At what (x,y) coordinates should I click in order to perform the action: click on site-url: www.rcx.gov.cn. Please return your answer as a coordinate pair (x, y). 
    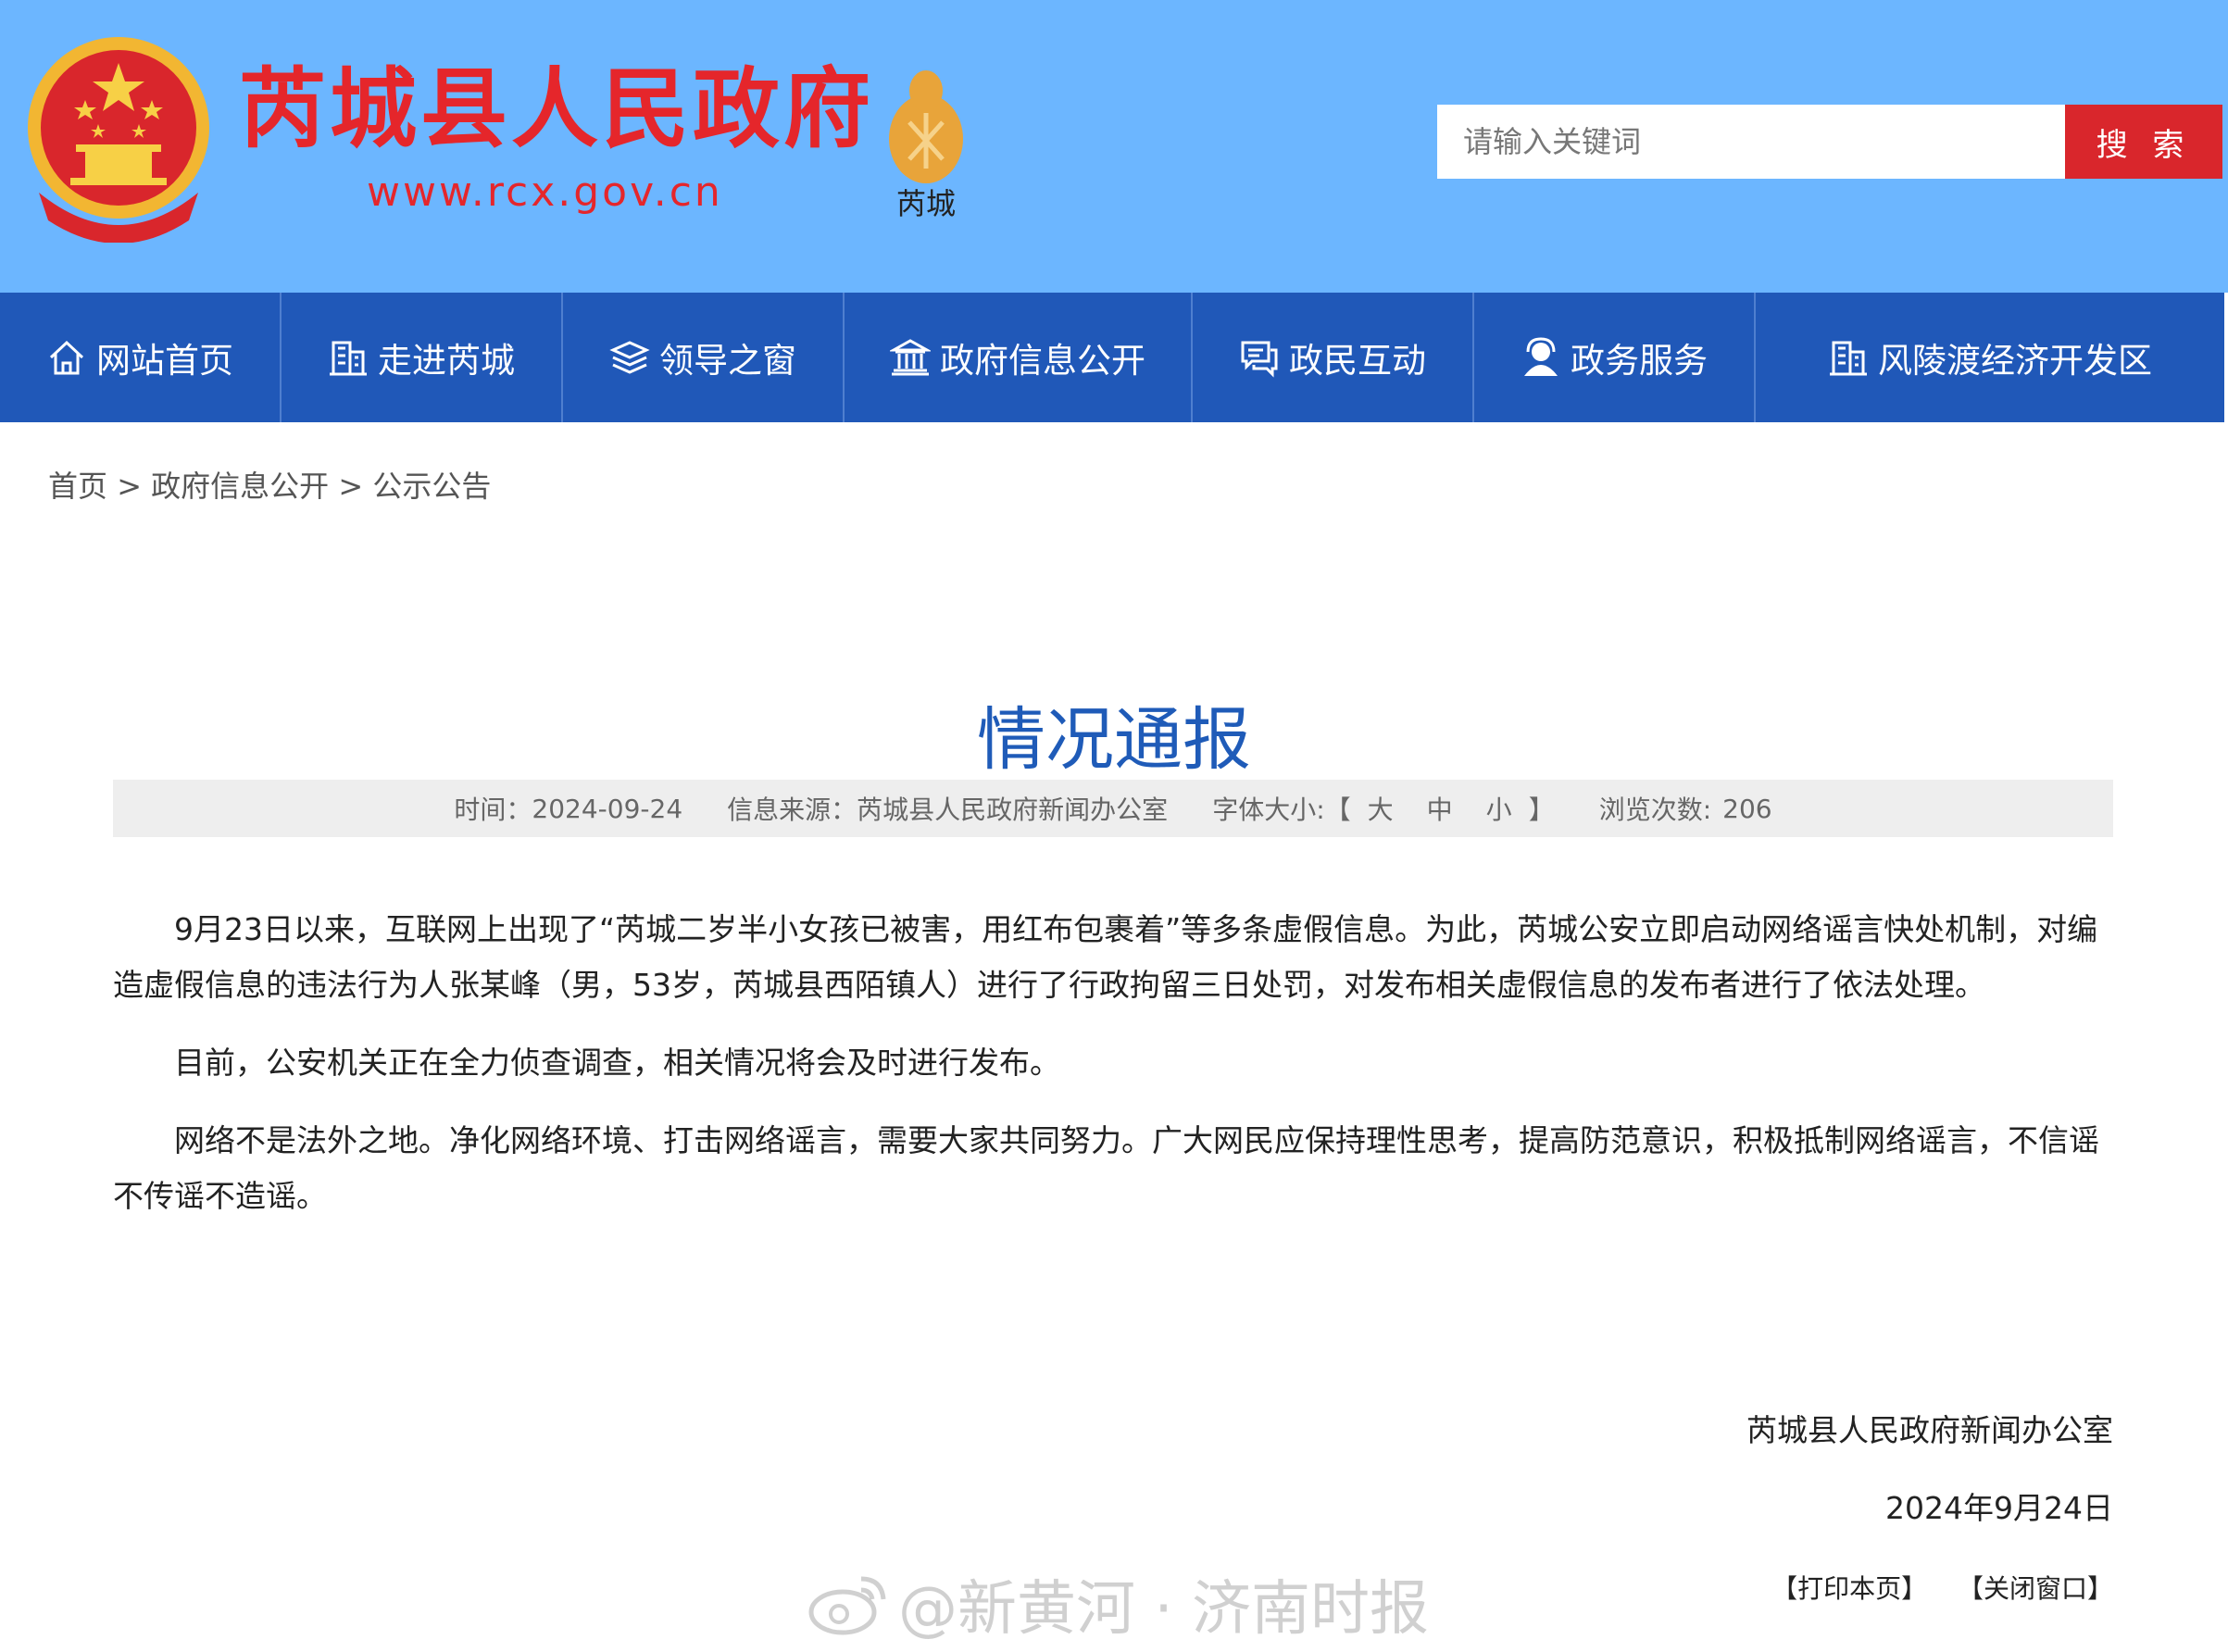
    Looking at the image, I should click on (545, 192).